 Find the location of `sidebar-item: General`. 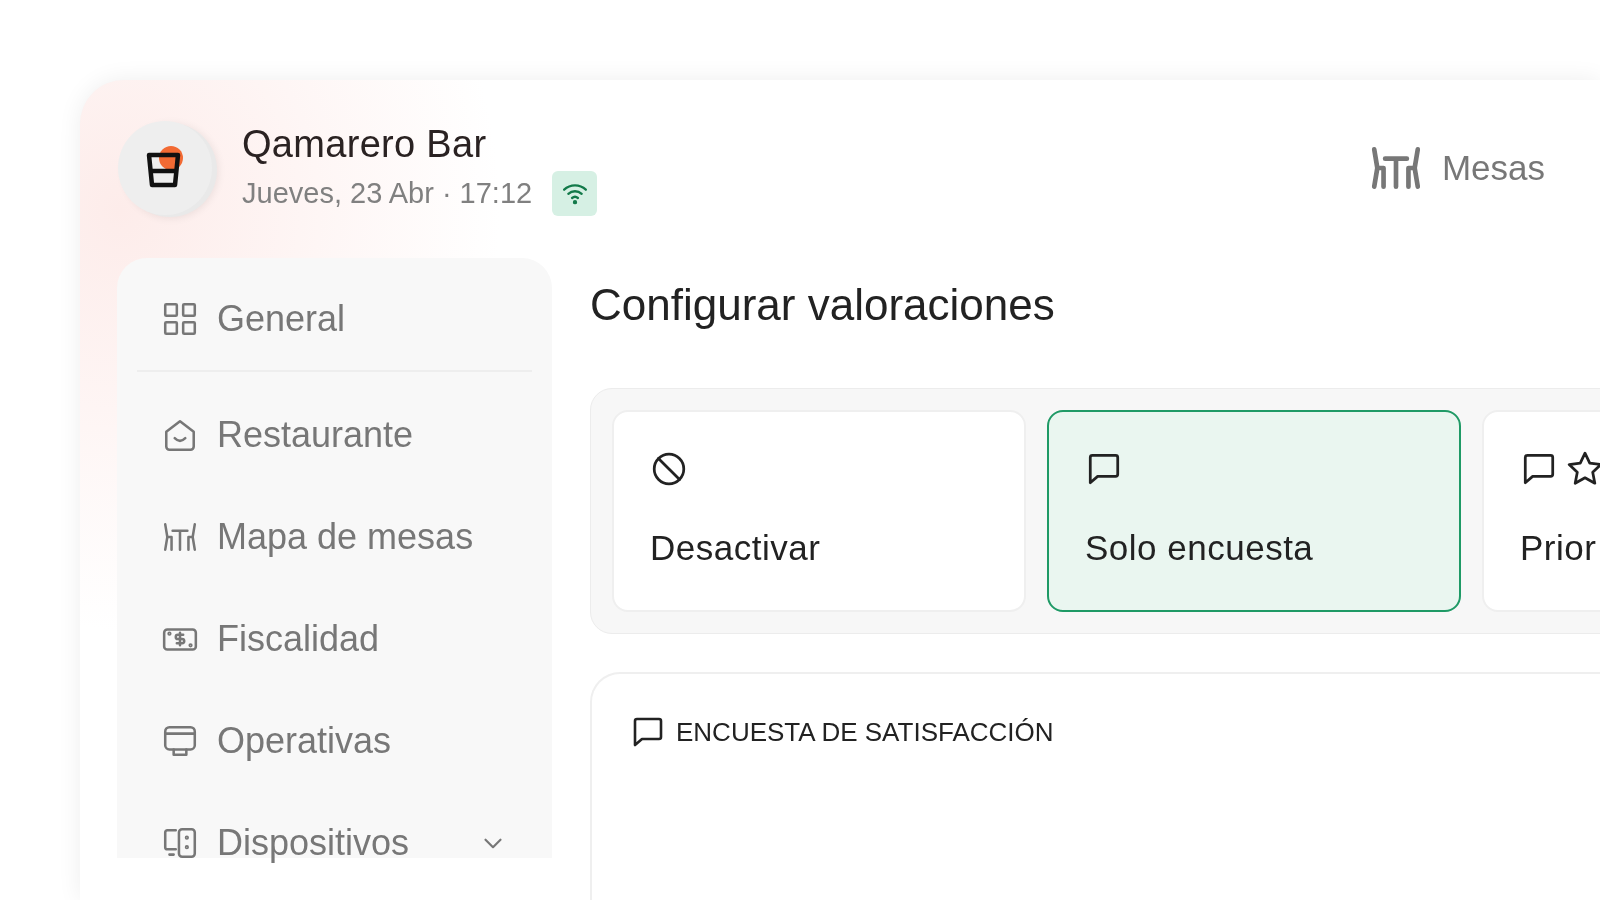

sidebar-item: General is located at coordinates (334, 319).